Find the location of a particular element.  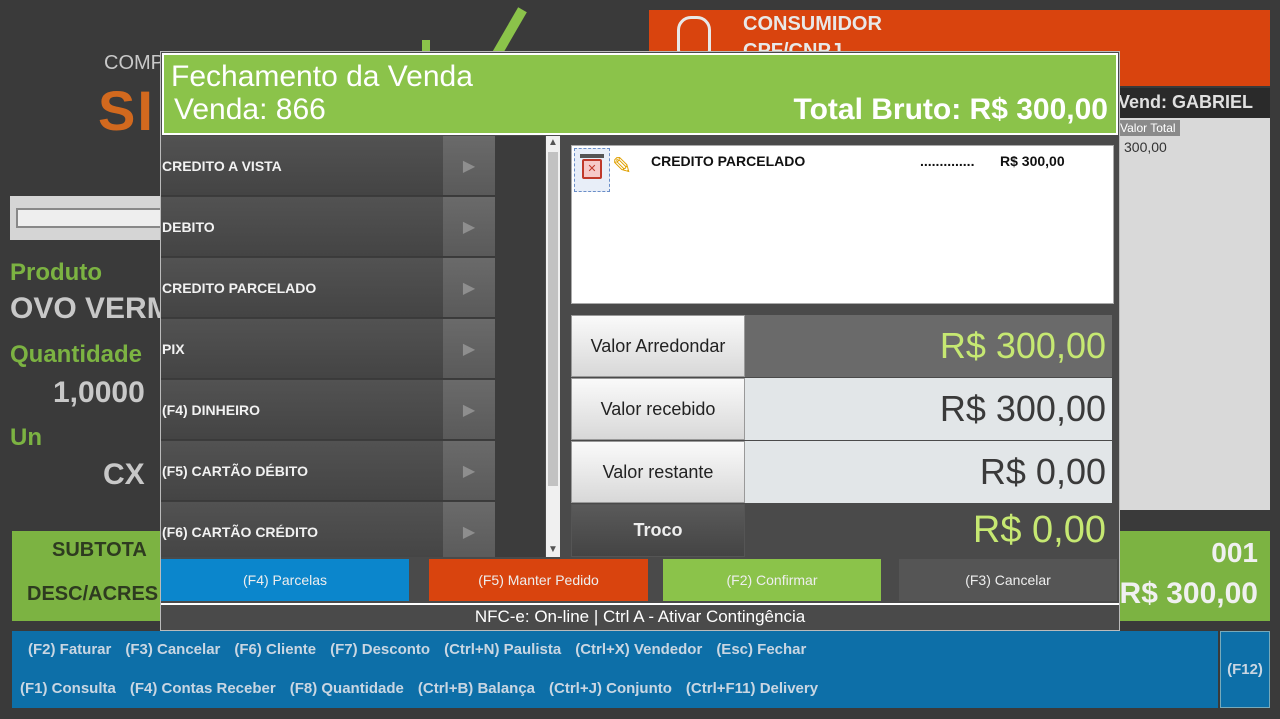

shortcut-item: (F8) Quantidade is located at coordinates (347, 688).